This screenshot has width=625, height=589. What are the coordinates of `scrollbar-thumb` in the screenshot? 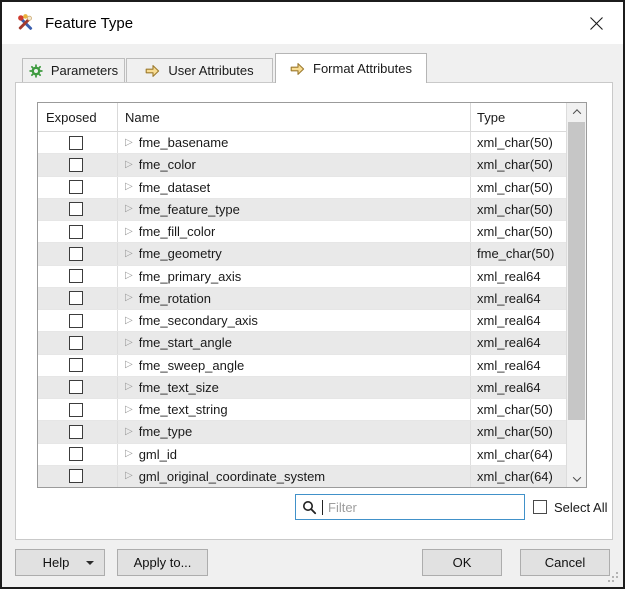 It's located at (576, 271).